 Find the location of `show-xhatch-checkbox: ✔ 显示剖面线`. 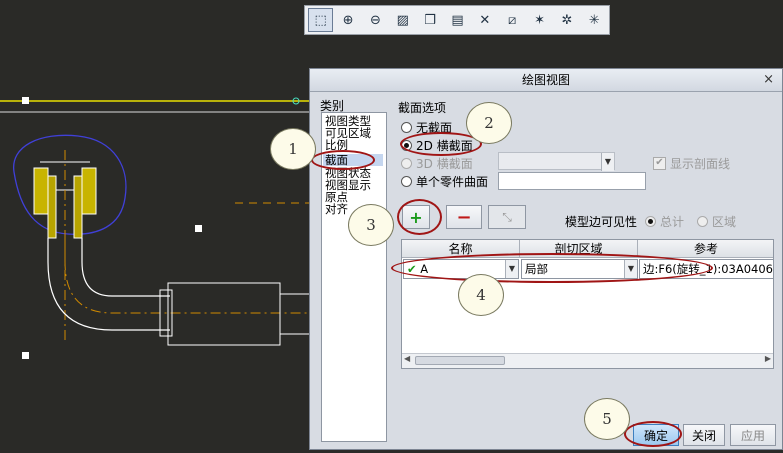

show-xhatch-checkbox: ✔ 显示剖面线 is located at coordinates (691, 163).